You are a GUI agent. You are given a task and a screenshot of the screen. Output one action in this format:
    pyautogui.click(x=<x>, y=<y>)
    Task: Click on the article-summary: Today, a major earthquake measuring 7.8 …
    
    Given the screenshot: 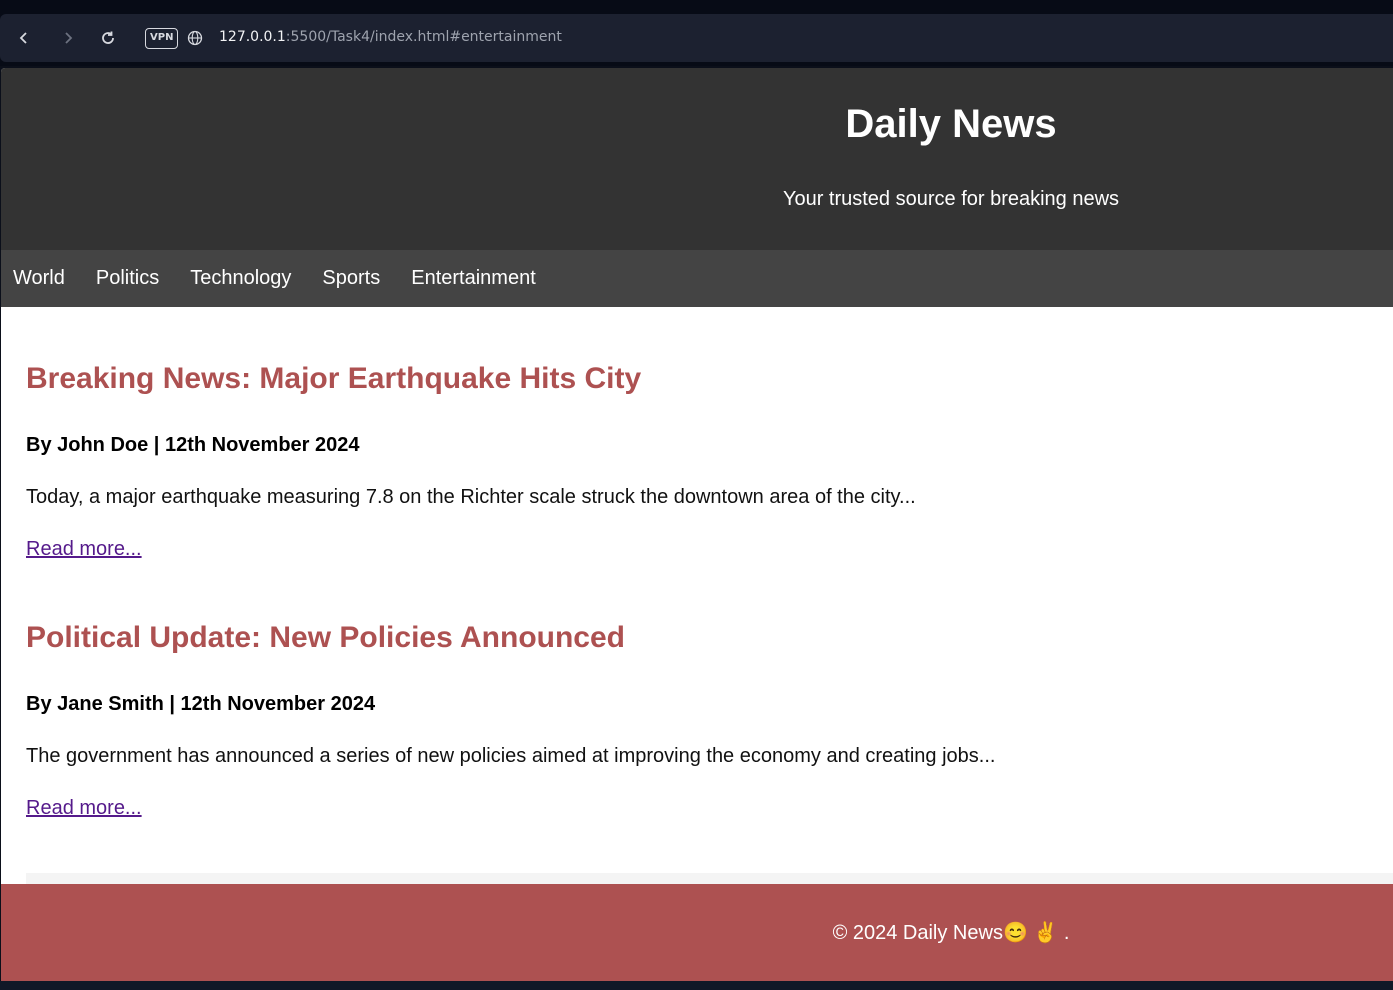 What is the action you would take?
    pyautogui.click(x=471, y=497)
    